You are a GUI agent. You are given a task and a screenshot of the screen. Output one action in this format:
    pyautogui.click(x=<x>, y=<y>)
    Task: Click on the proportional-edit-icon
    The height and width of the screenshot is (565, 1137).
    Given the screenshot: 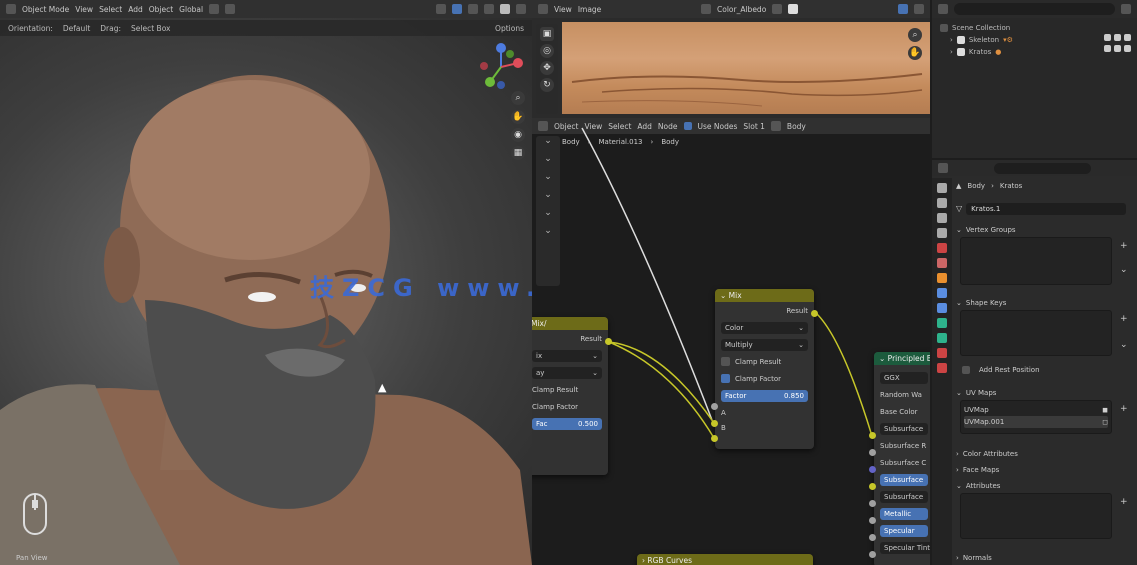 What is the action you would take?
    pyautogui.click(x=230, y=9)
    